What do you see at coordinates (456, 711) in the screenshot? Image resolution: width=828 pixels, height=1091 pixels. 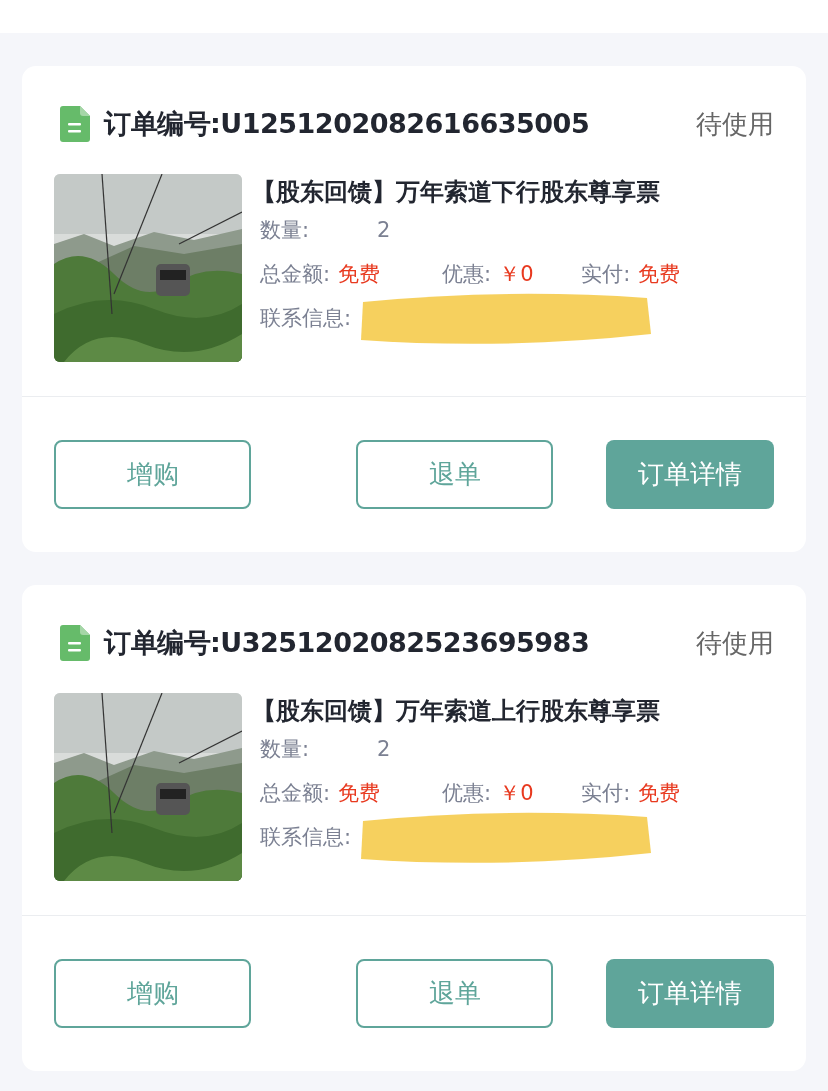 I see `ticket-title: 【股东回馈】万年索道上行股东尊享票` at bounding box center [456, 711].